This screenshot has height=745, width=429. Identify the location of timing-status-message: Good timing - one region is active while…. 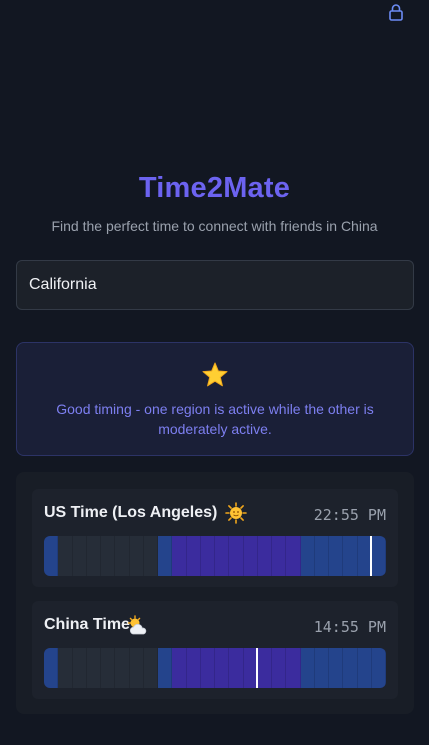
(215, 419).